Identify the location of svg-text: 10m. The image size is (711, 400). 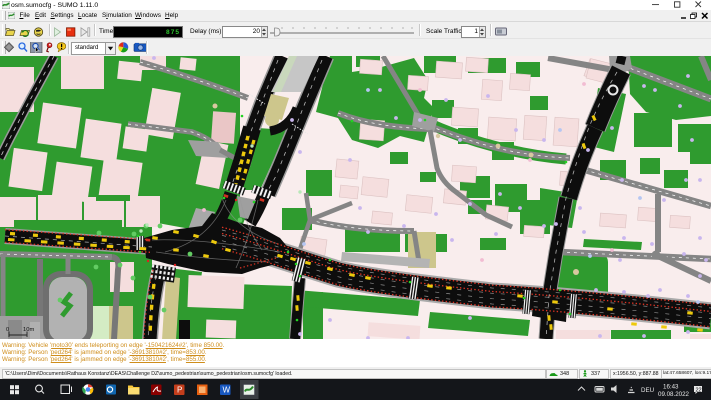
(28, 330).